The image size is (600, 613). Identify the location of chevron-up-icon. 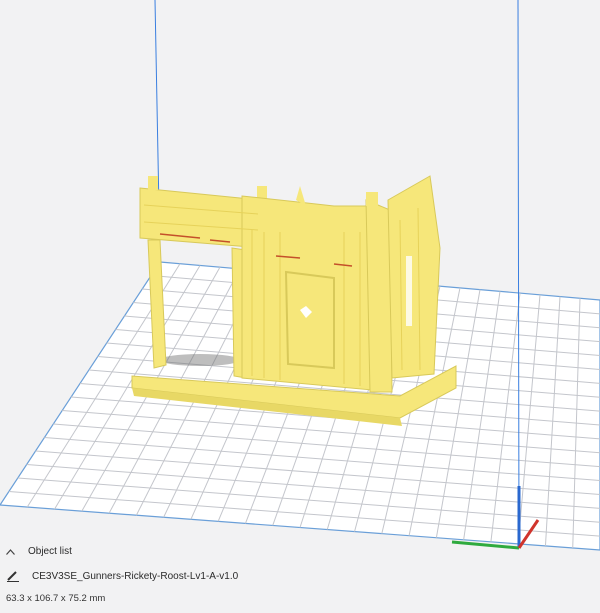
(12, 552).